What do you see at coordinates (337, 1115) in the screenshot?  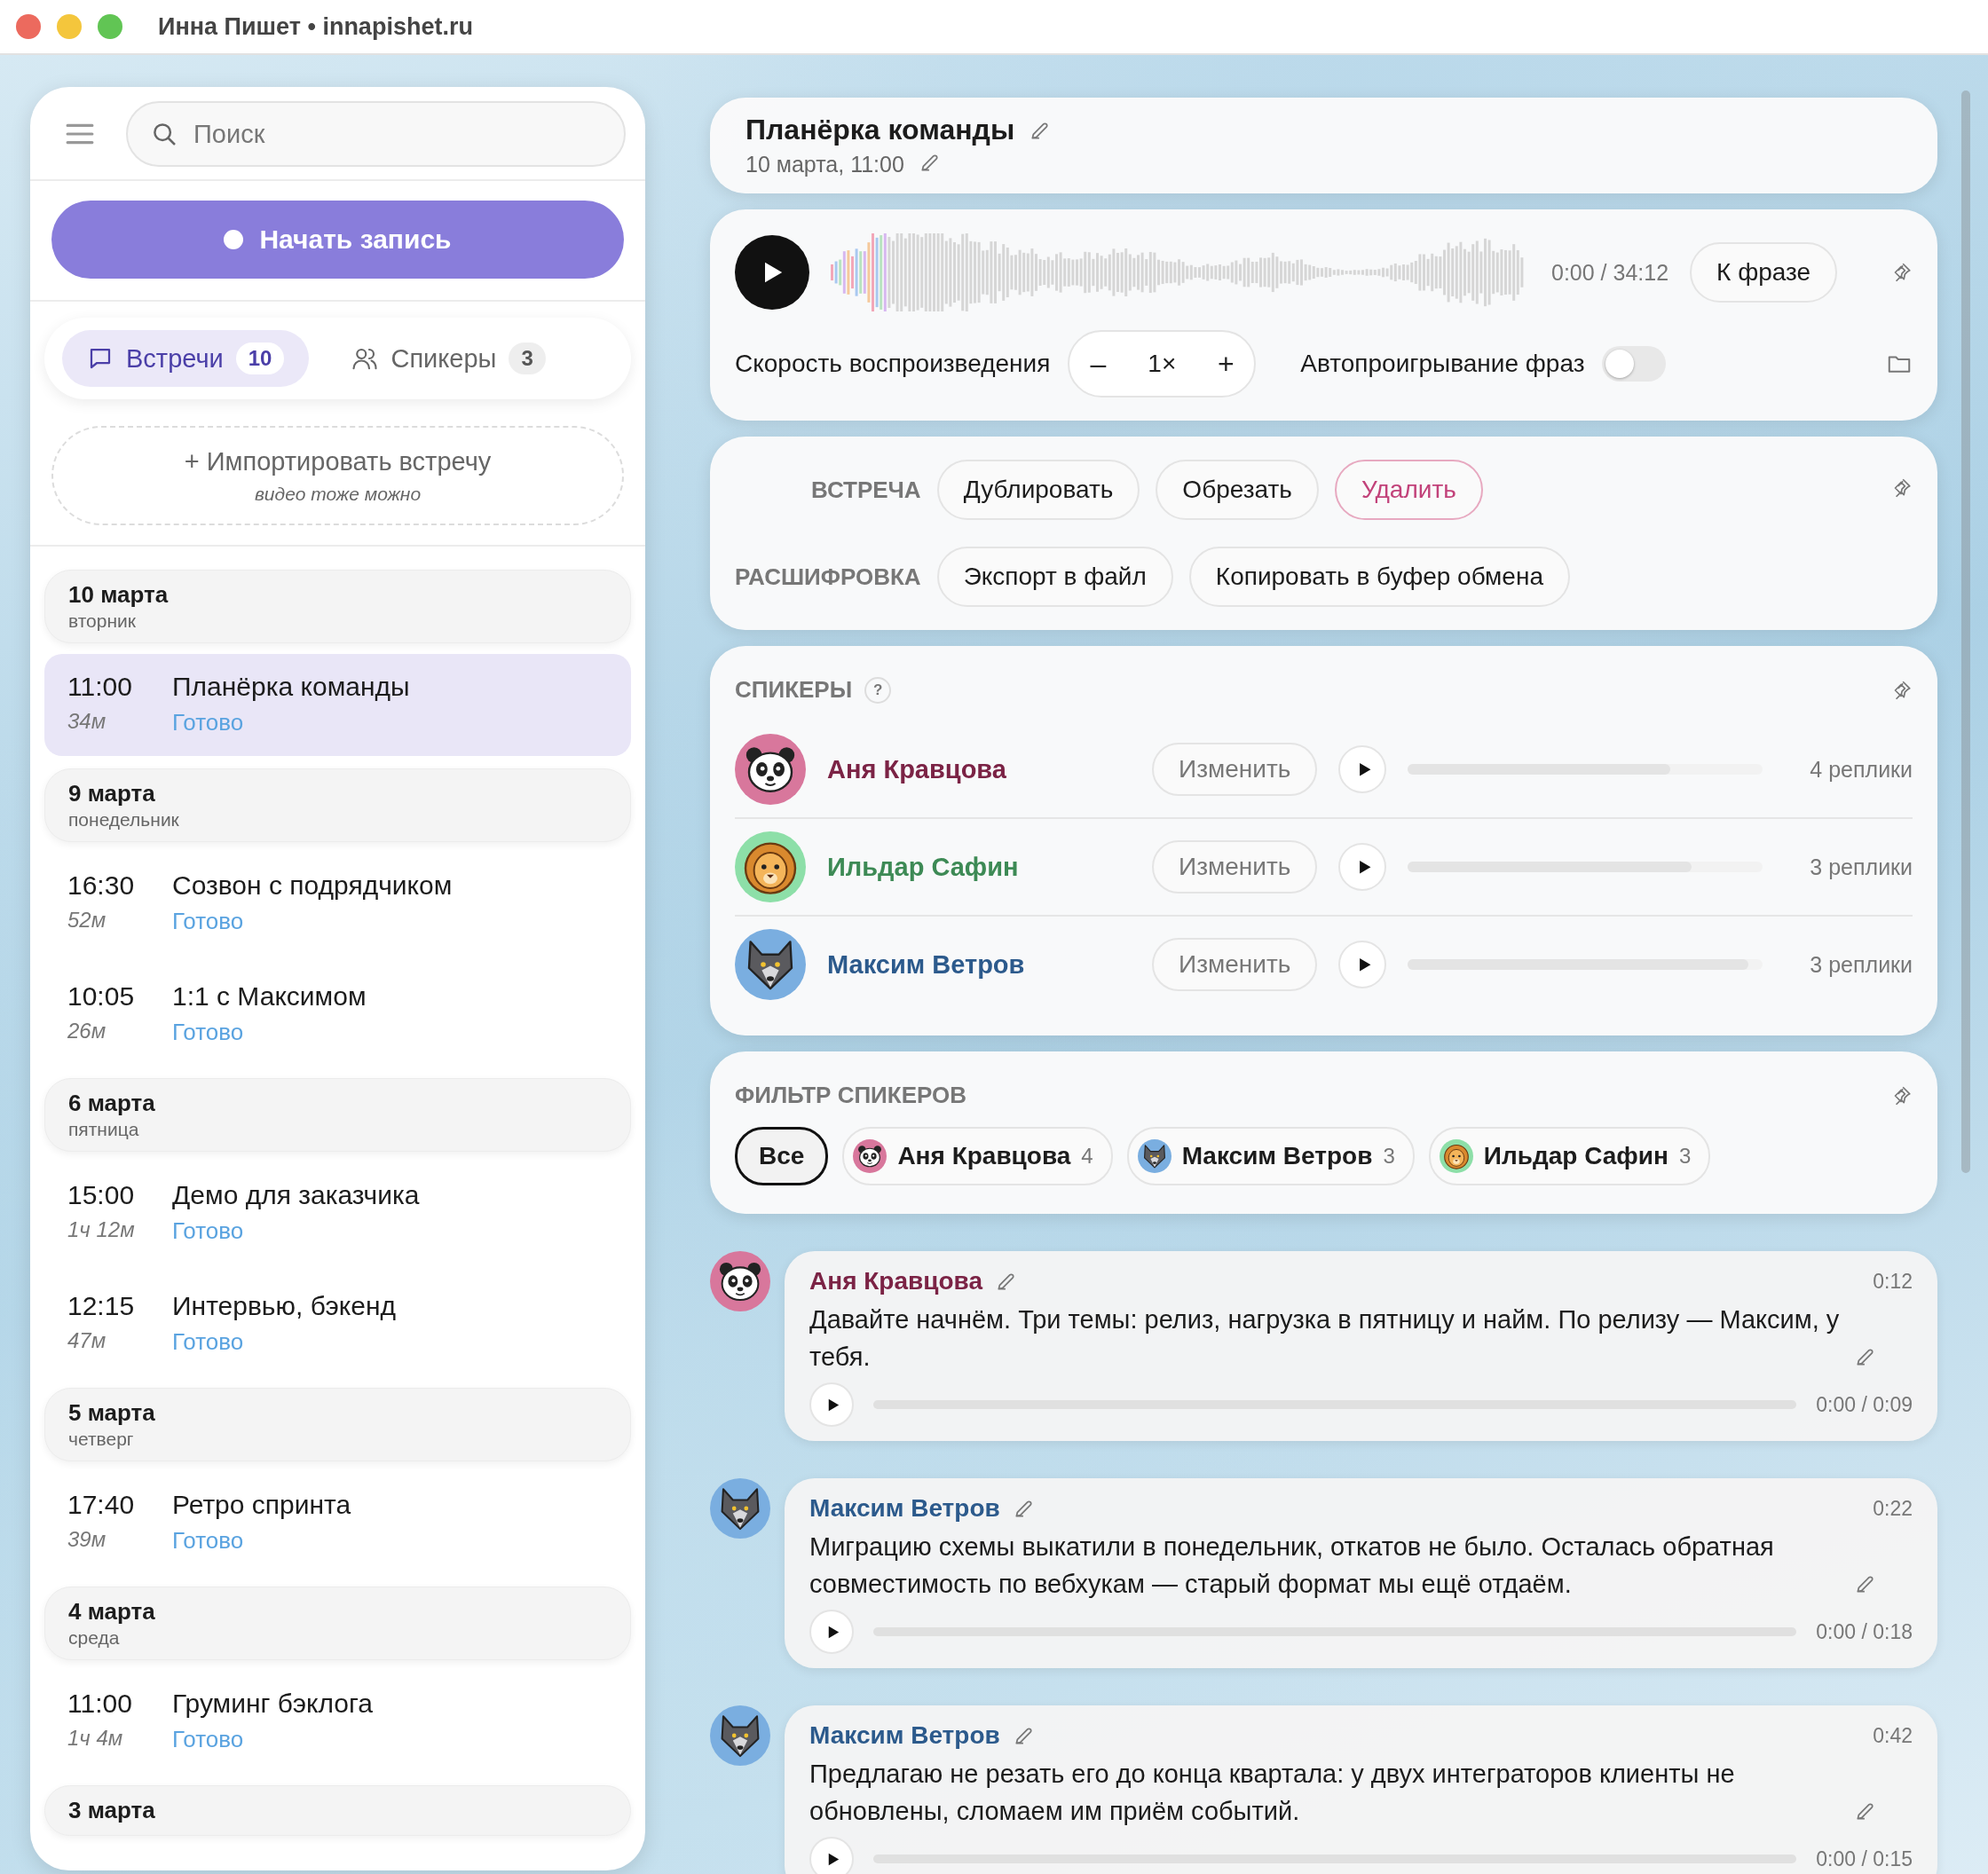 I see `date-header: 6 марта пятница` at bounding box center [337, 1115].